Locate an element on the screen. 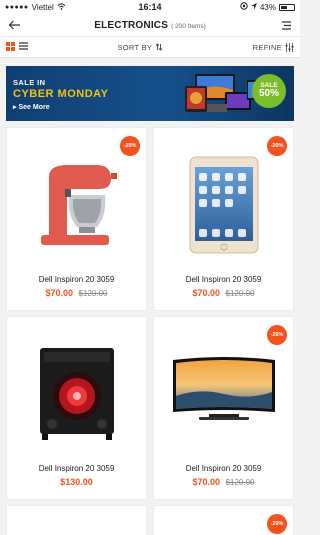 The height and width of the screenshot is (535, 320). back-arrow-icon is located at coordinates (14, 25).